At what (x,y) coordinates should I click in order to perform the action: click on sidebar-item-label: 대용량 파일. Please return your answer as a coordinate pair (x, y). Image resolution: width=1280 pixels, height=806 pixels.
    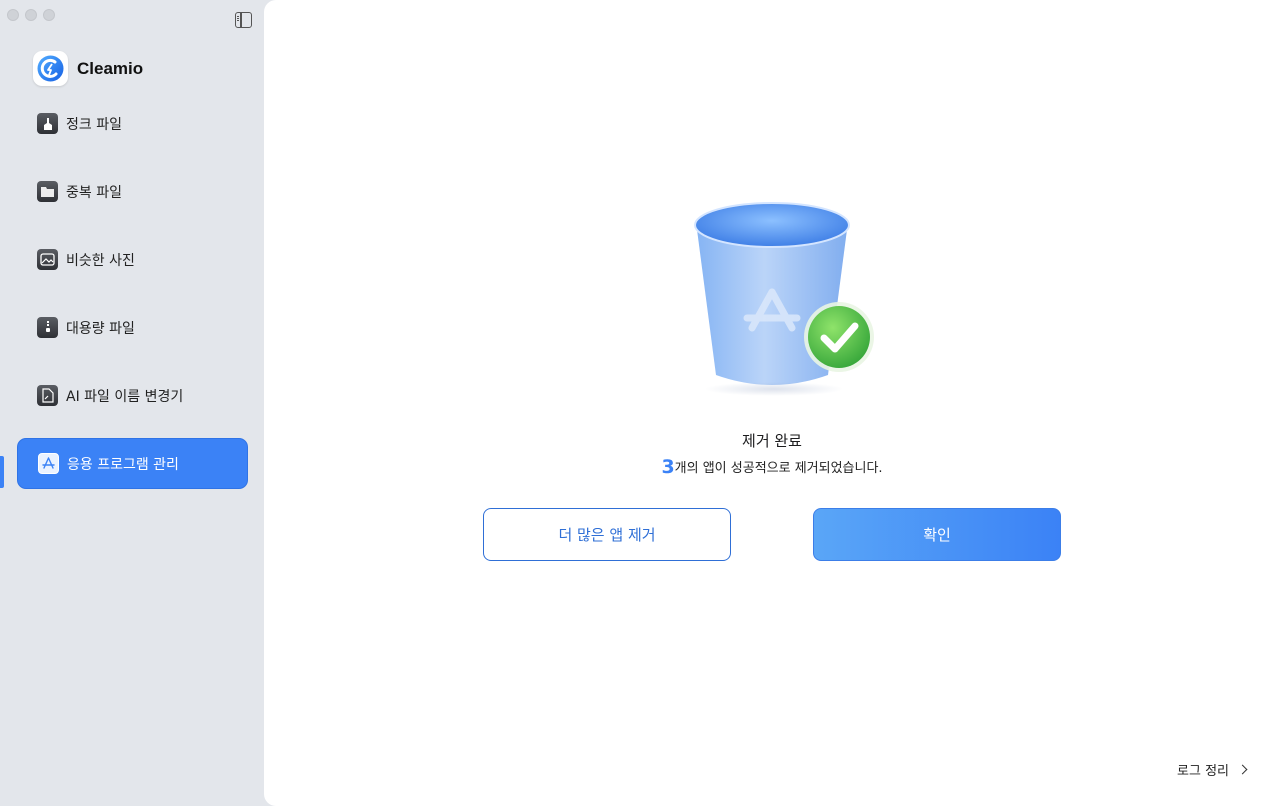
    Looking at the image, I should click on (100, 328).